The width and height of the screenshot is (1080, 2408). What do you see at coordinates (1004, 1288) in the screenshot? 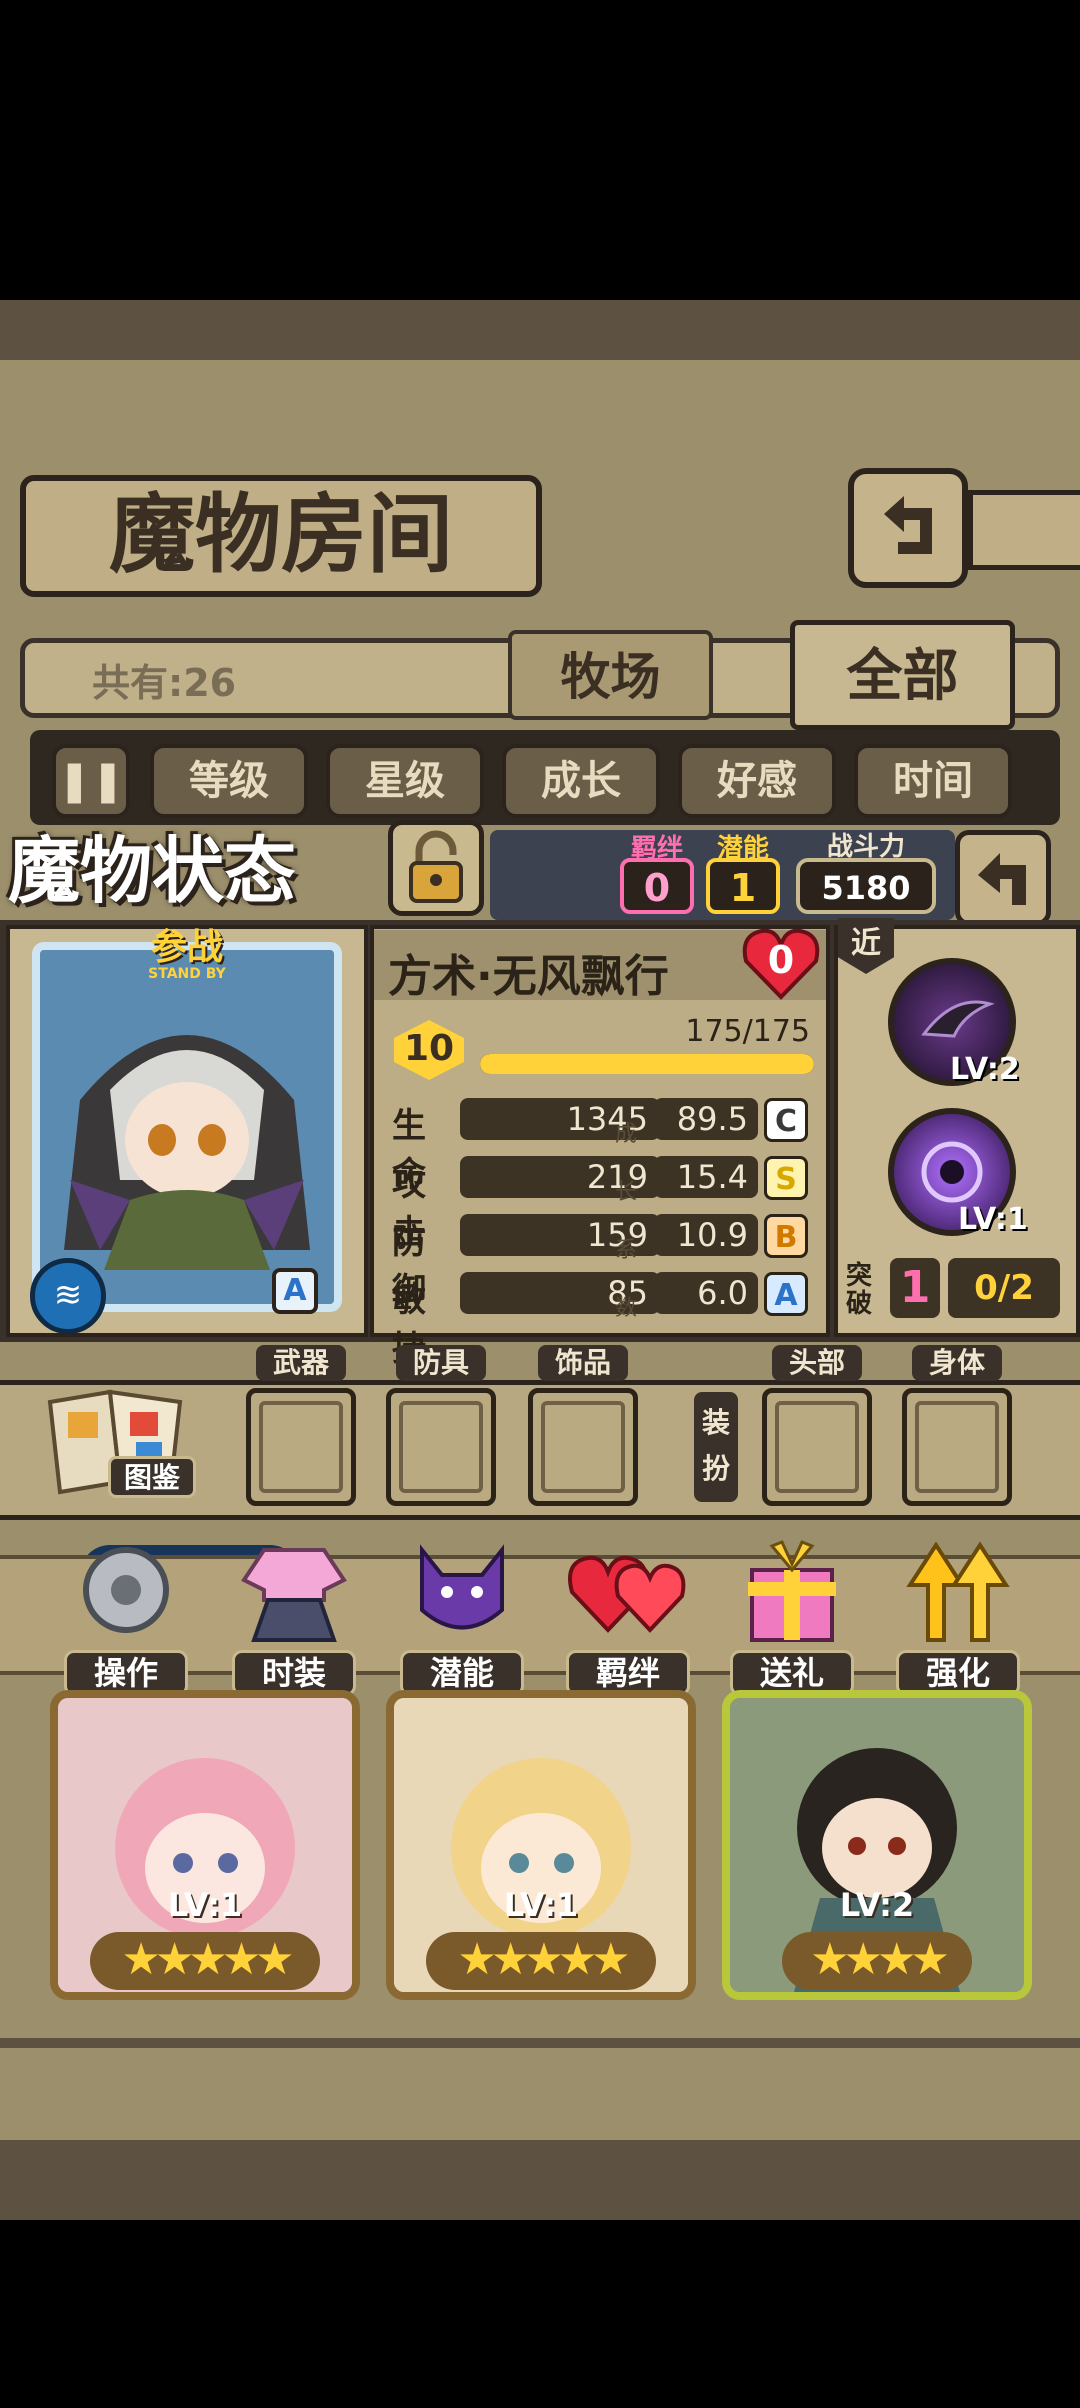
I see `breakthrough-progress: 0/2` at bounding box center [1004, 1288].